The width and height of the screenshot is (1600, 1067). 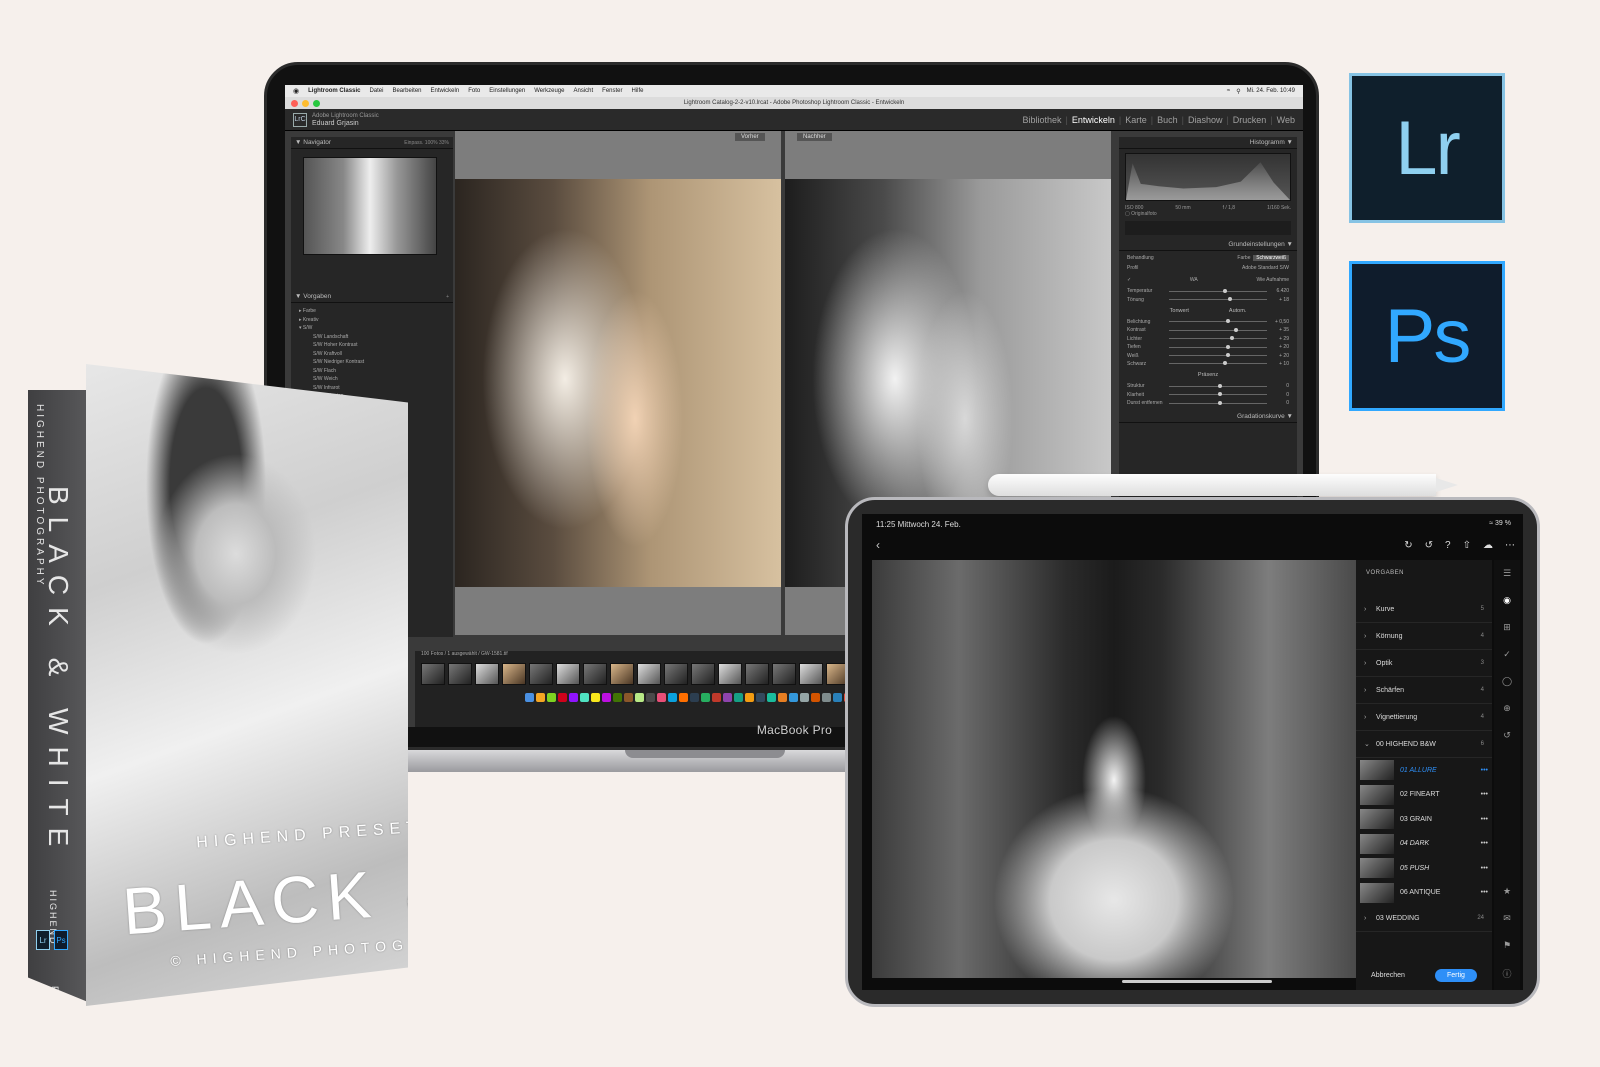 I want to click on preset-group-farbe: ▸ Farbe, so click(x=372, y=311).